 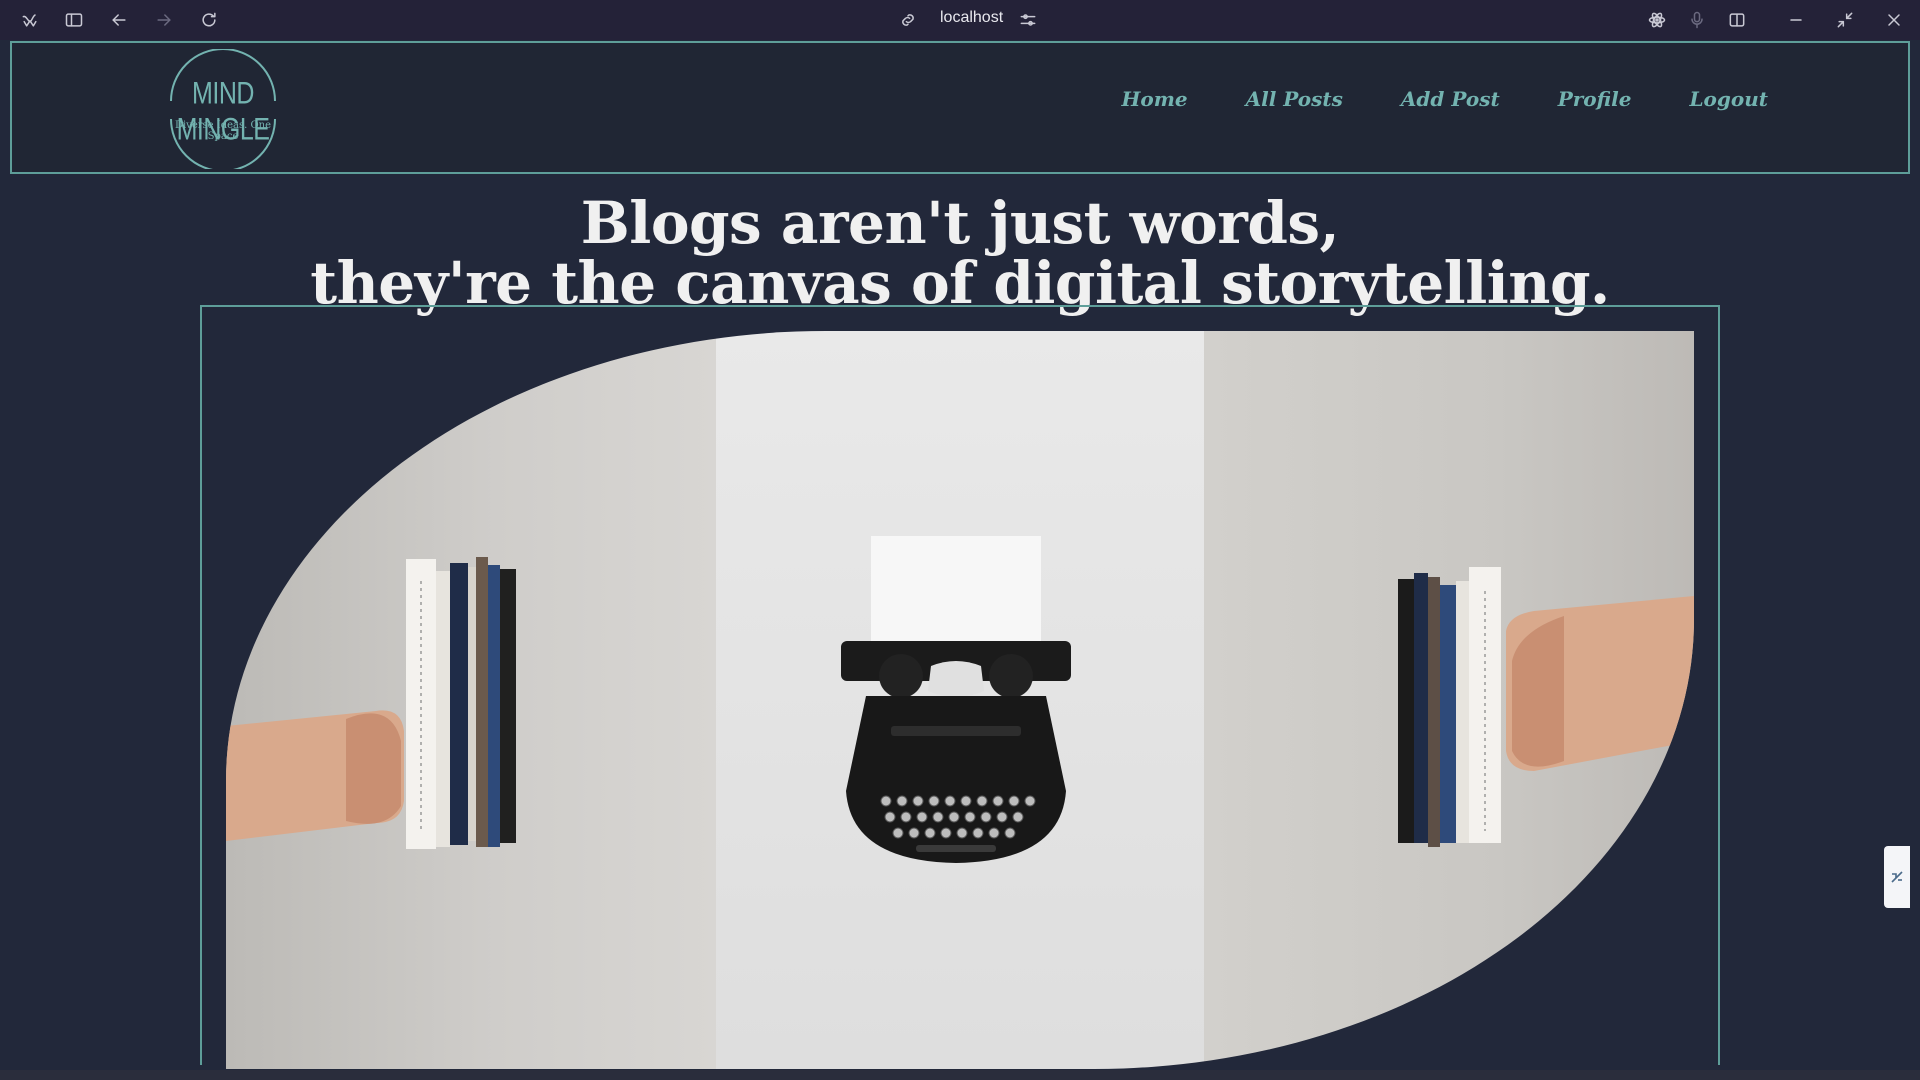 I want to click on main-nav: Home All Posts Add Post Profile Logout, so click(x=1416, y=99).